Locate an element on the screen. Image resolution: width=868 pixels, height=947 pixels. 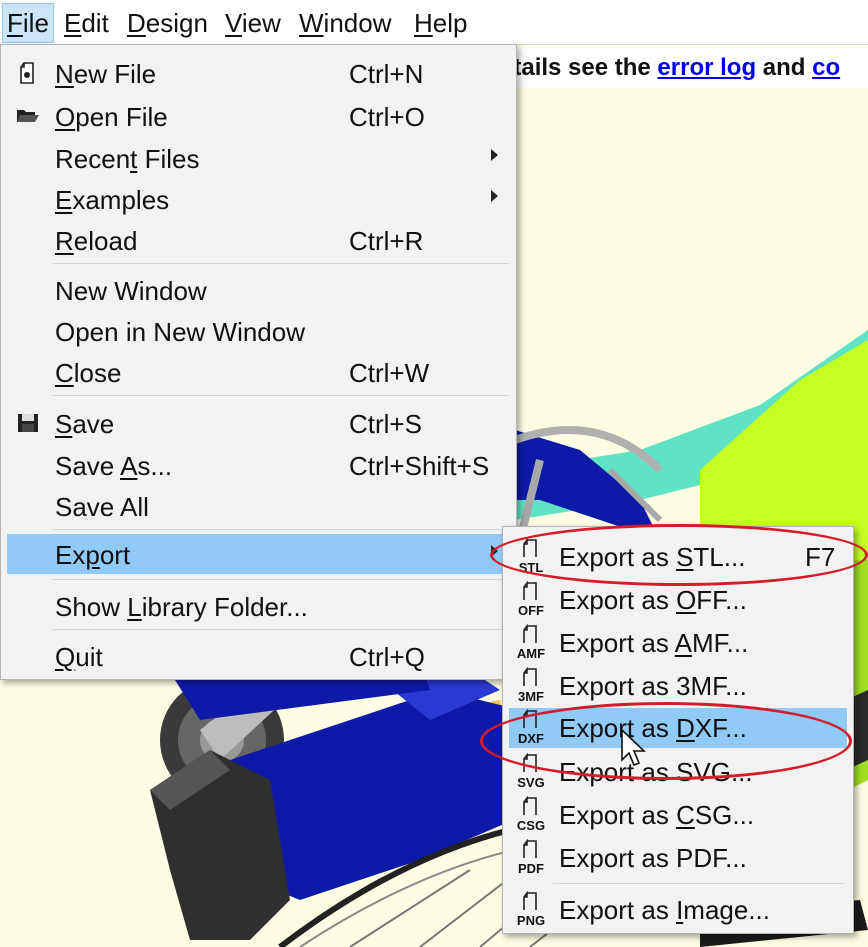
menu-window: Window is located at coordinates (345, 23).